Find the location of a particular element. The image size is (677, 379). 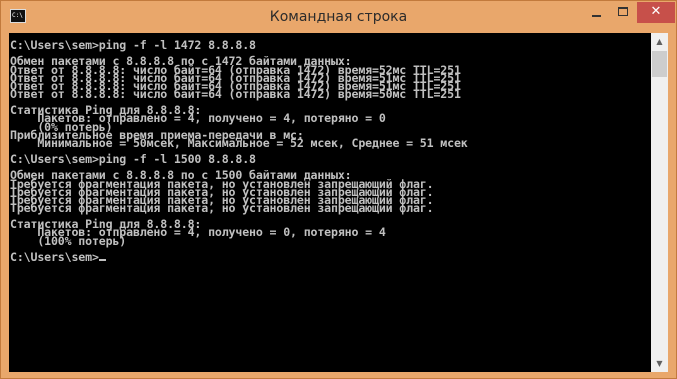

maximize-button is located at coordinates (623, 12).